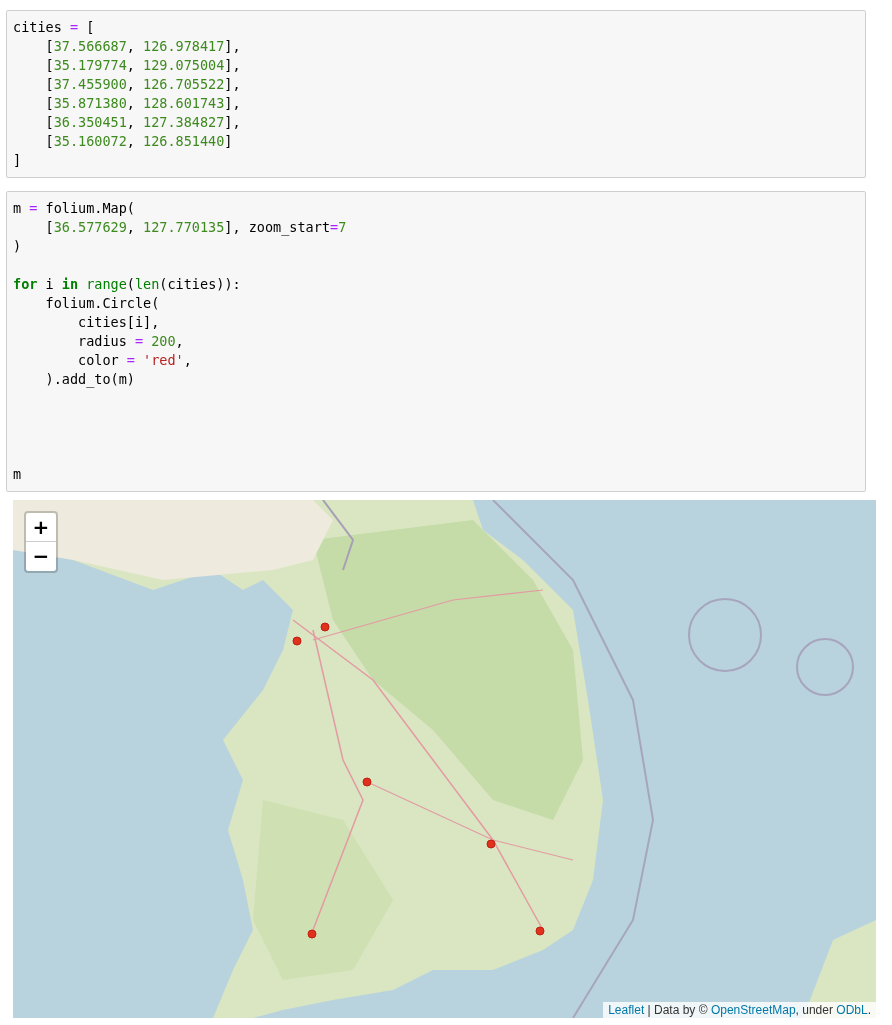 This screenshot has height=1025, width=892. I want to click on code-line: folium.Circle(, so click(102, 303).